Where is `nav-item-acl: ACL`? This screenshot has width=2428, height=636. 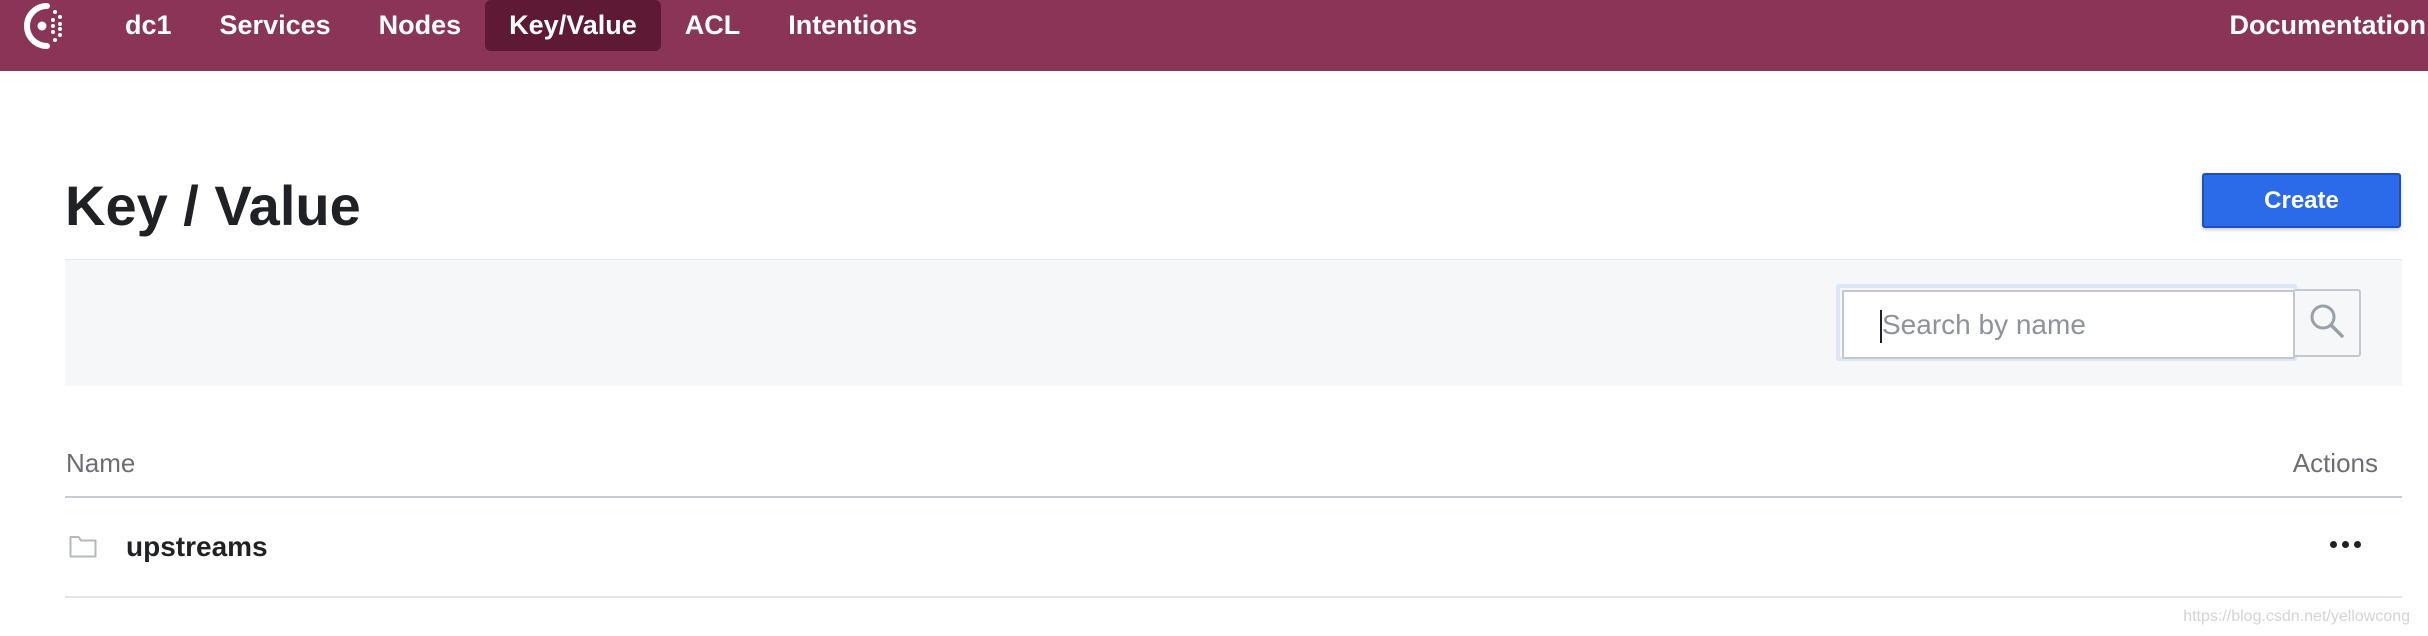
nav-item-acl: ACL is located at coordinates (713, 25).